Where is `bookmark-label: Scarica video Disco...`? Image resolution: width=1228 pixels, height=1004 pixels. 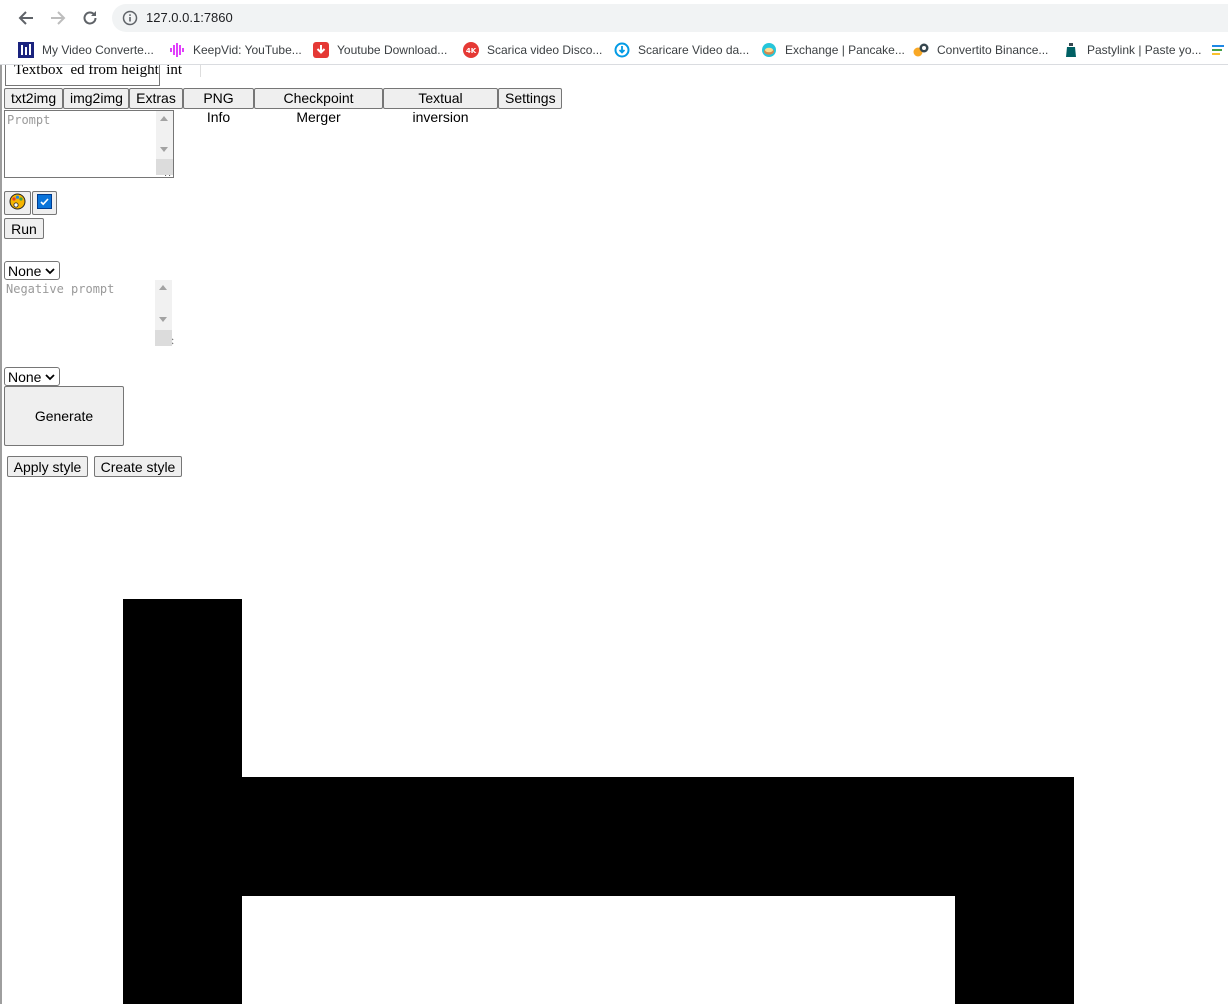 bookmark-label: Scarica video Disco... is located at coordinates (545, 50).